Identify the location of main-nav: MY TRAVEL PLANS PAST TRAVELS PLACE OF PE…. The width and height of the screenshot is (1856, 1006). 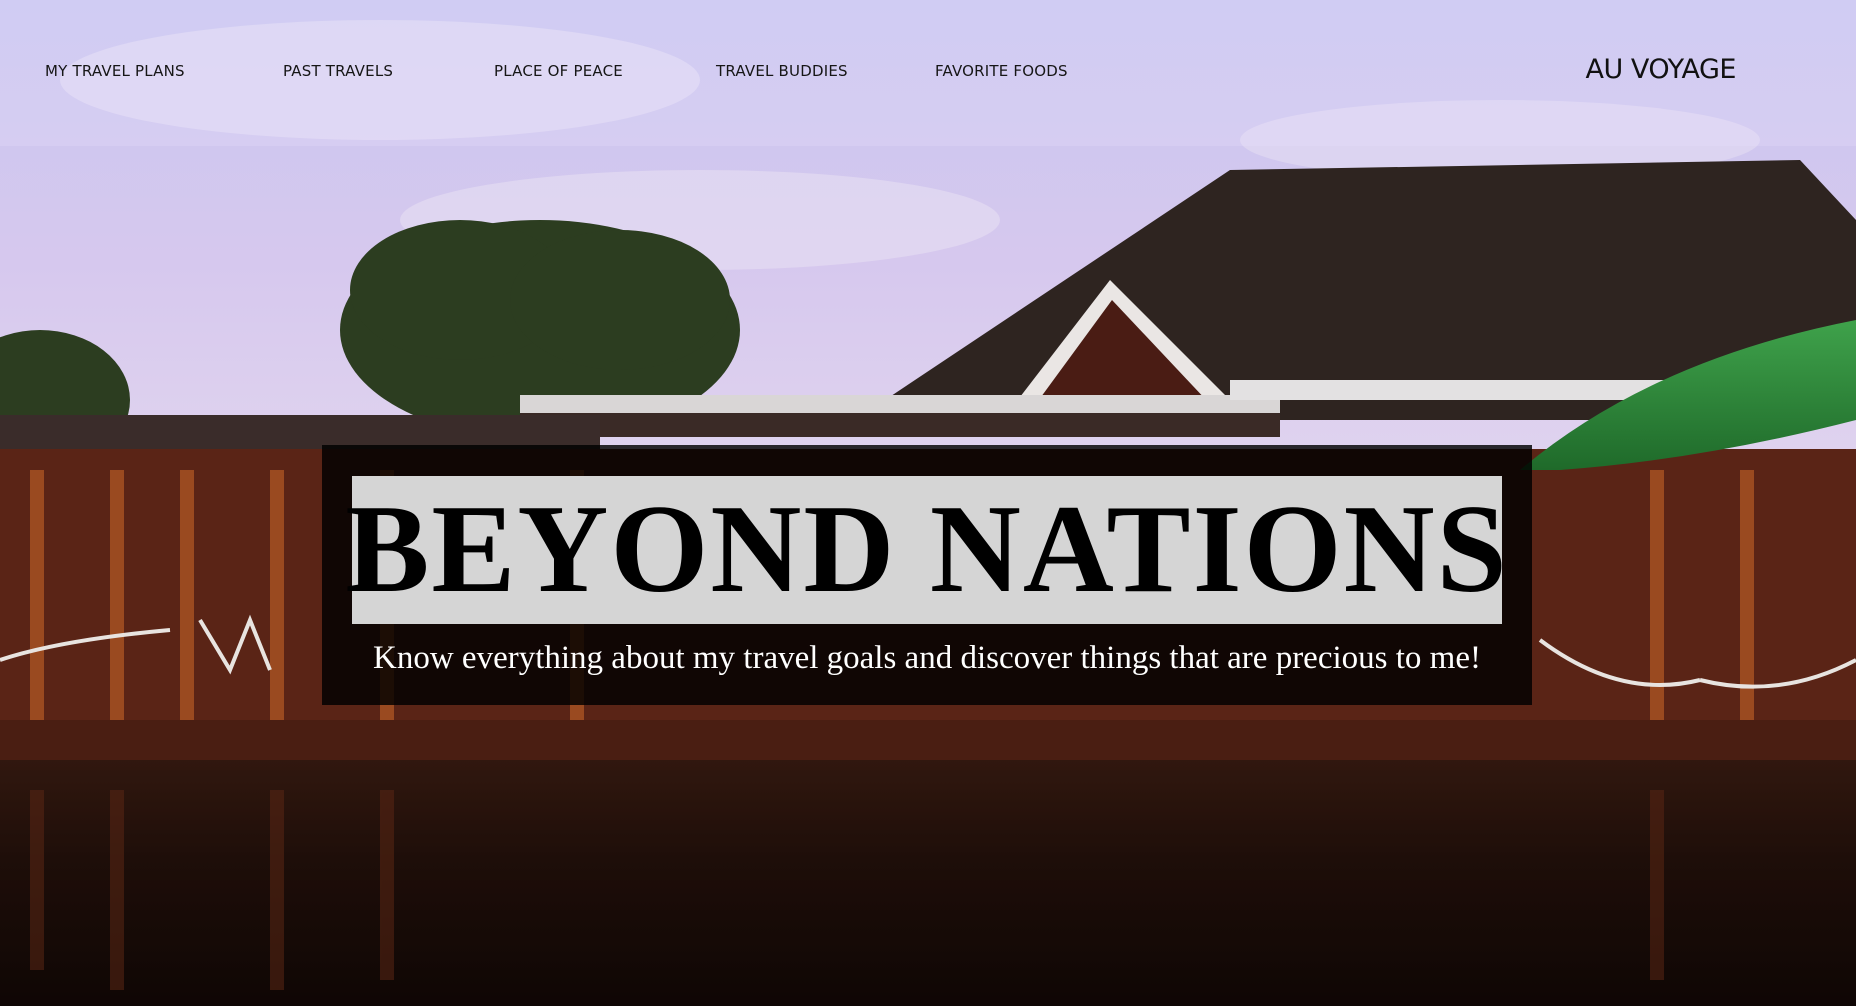
(928, 73).